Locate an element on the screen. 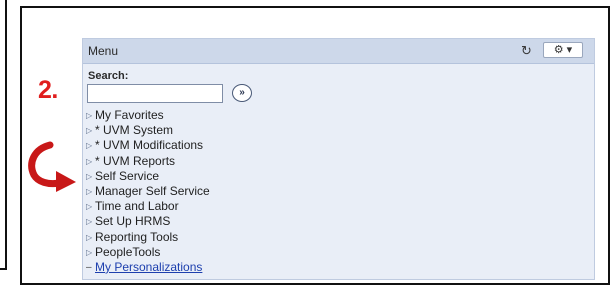 This screenshot has height=287, width=613. menu-item-my-favorites: ▷ My Favorites is located at coordinates (148, 115).